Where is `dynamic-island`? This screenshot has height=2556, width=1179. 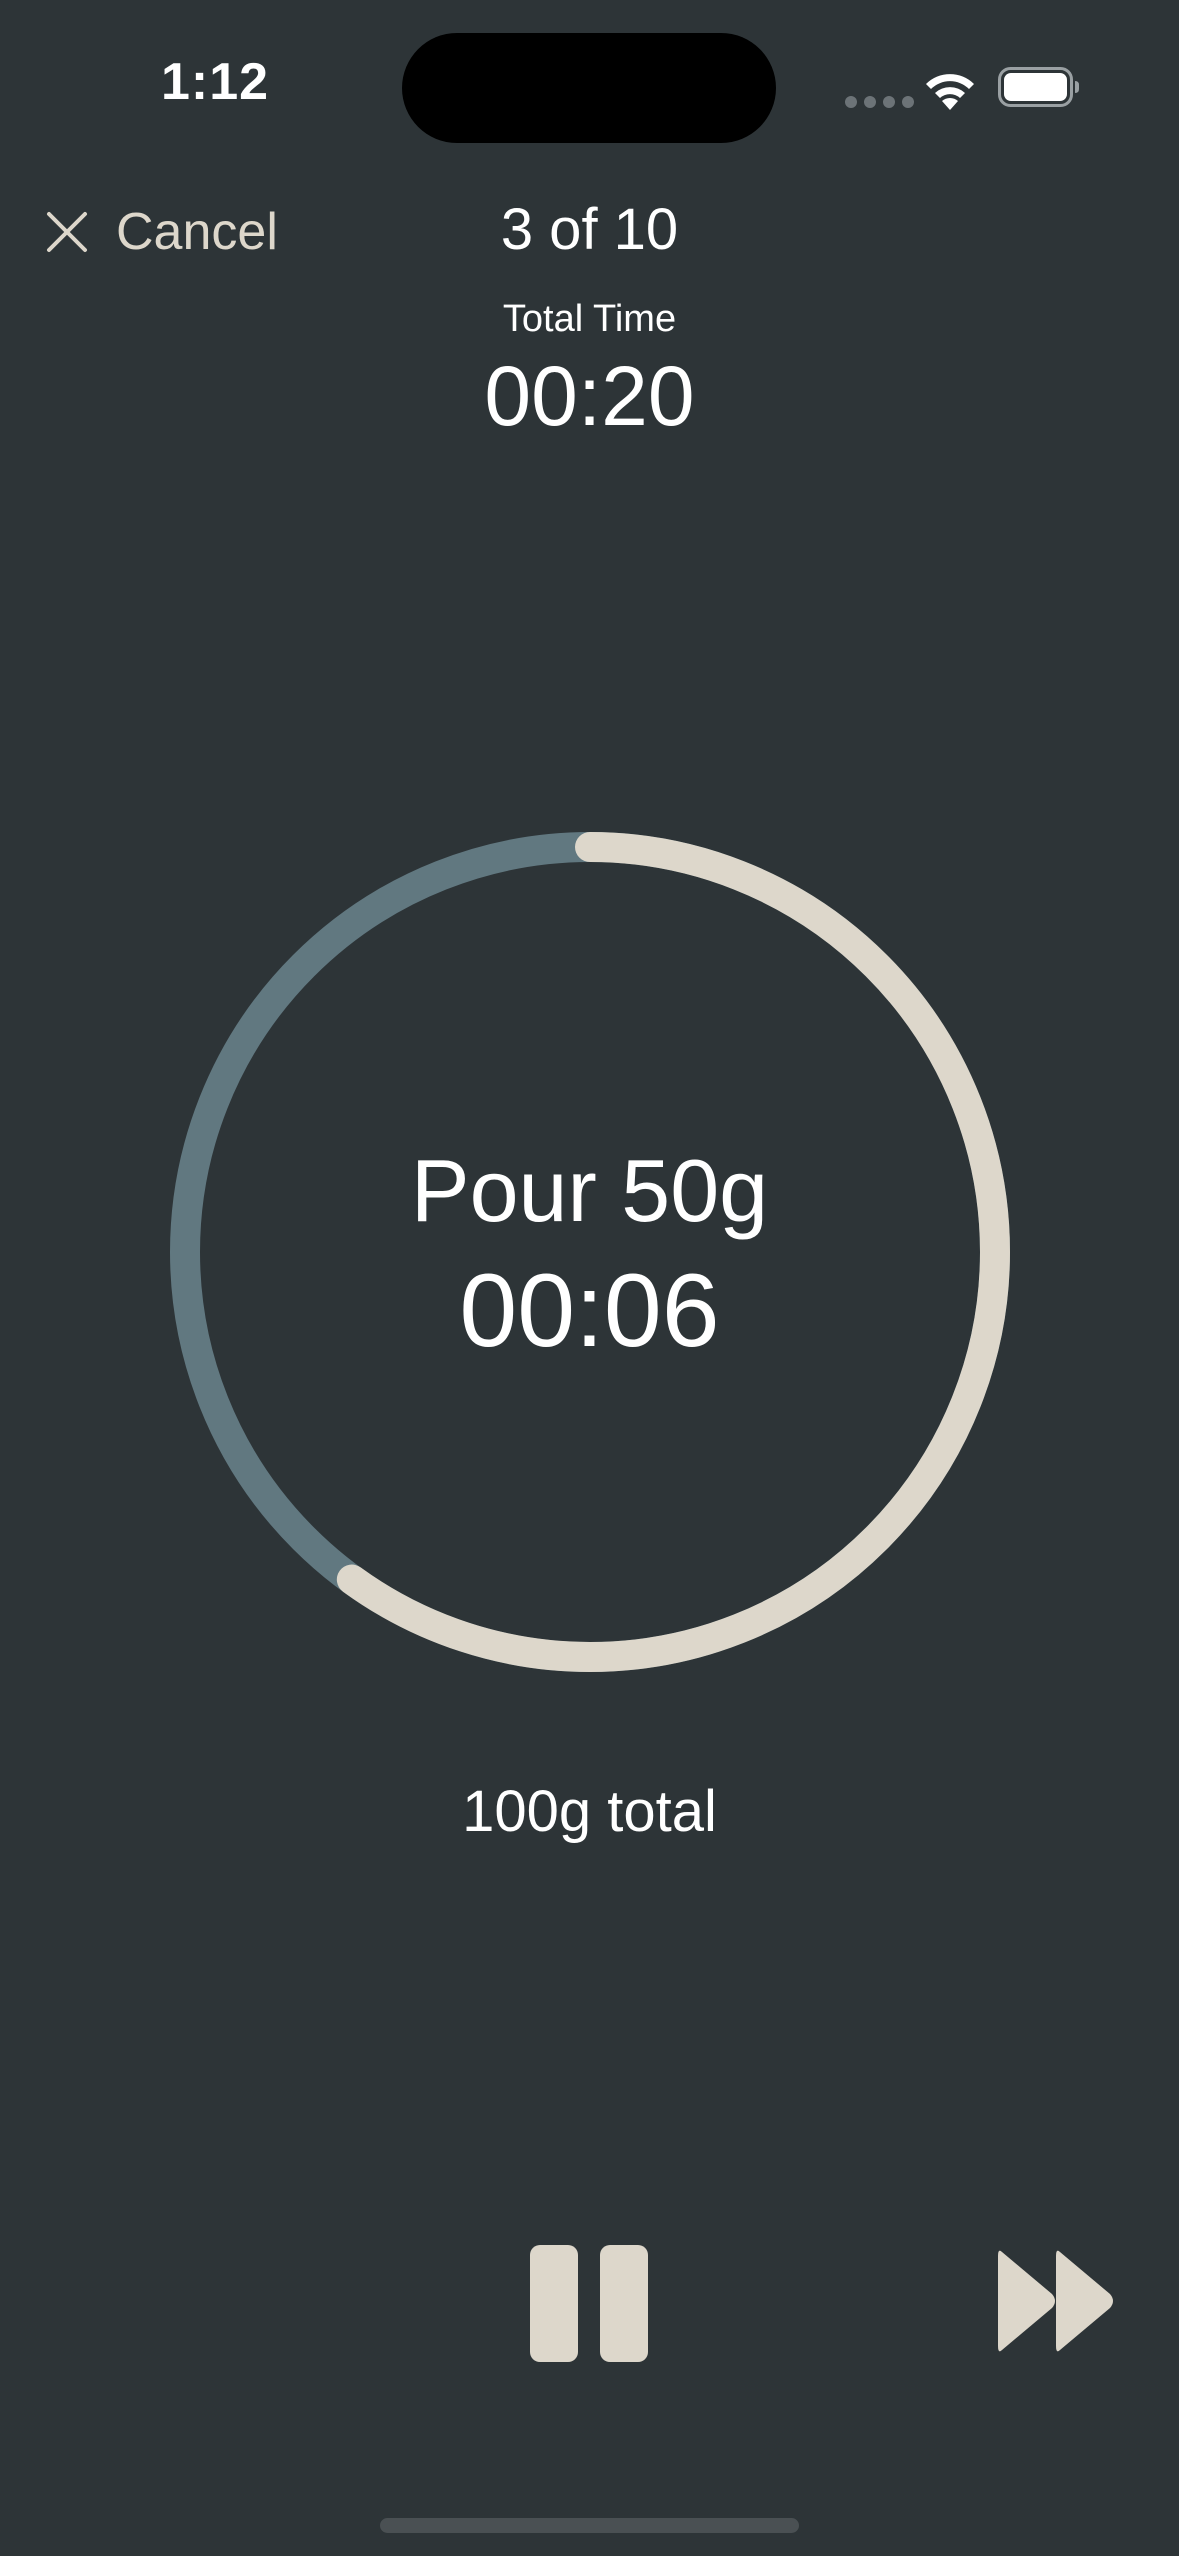
dynamic-island is located at coordinates (589, 88).